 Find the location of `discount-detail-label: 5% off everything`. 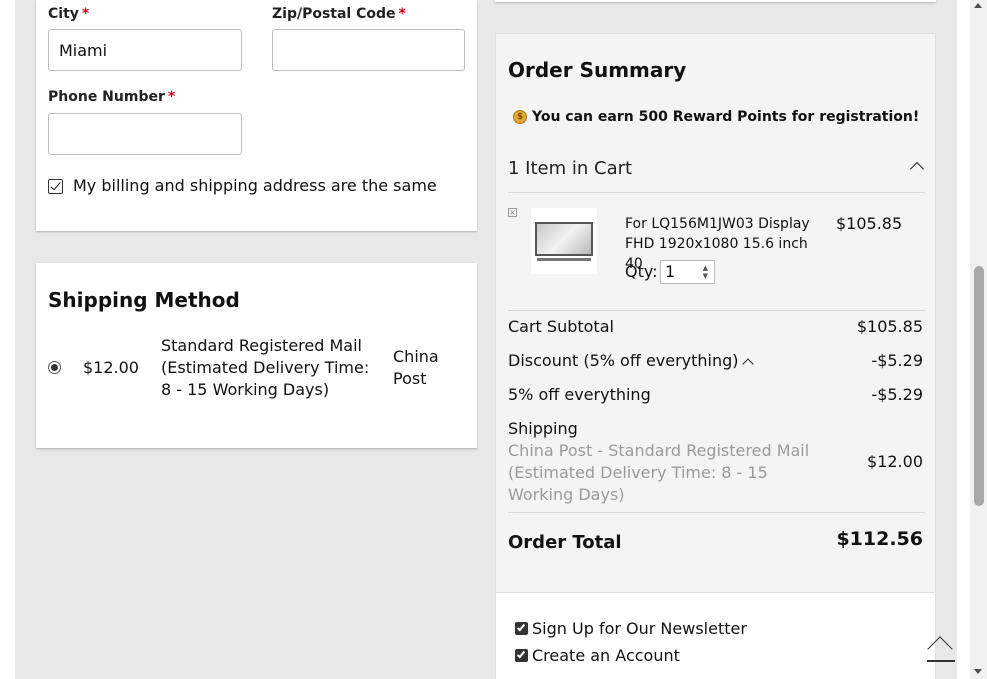

discount-detail-label: 5% off everything is located at coordinates (579, 394).